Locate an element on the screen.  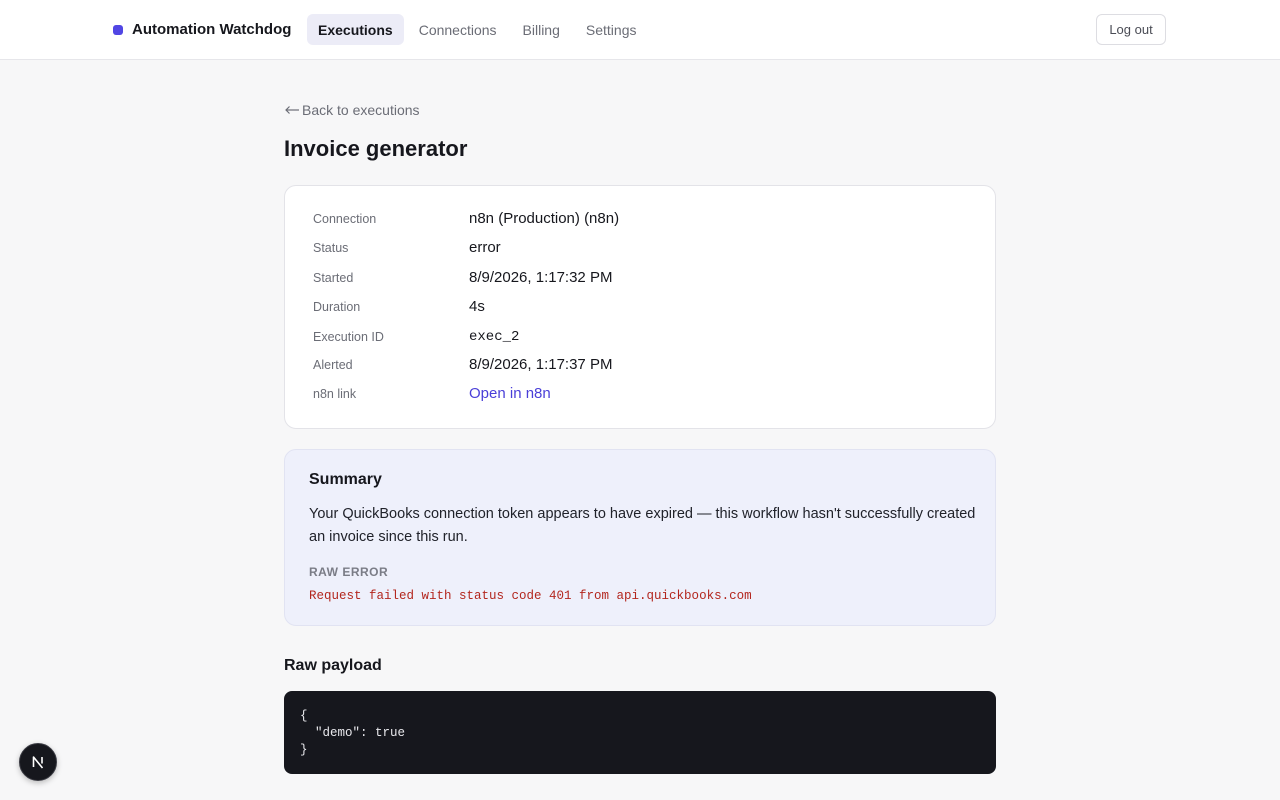
raw-payload-block: { "demo": true } is located at coordinates (640, 732).